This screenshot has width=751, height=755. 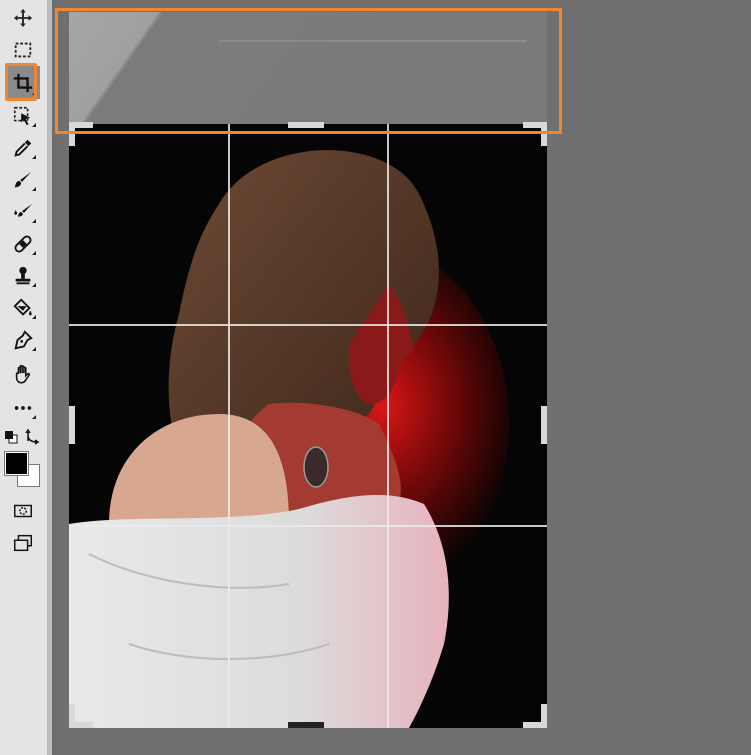 I want to click on crop-handle-bottom-right, so click(x=535, y=725).